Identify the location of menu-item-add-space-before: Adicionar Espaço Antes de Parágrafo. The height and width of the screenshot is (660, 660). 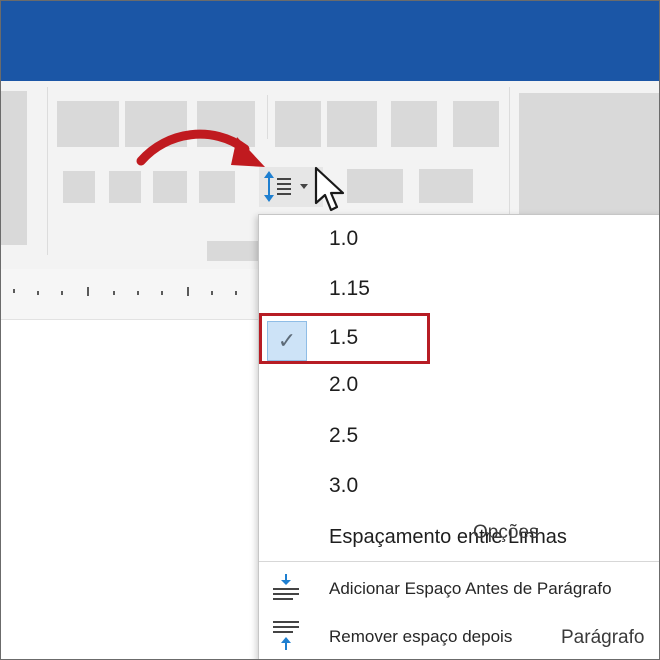
(470, 589).